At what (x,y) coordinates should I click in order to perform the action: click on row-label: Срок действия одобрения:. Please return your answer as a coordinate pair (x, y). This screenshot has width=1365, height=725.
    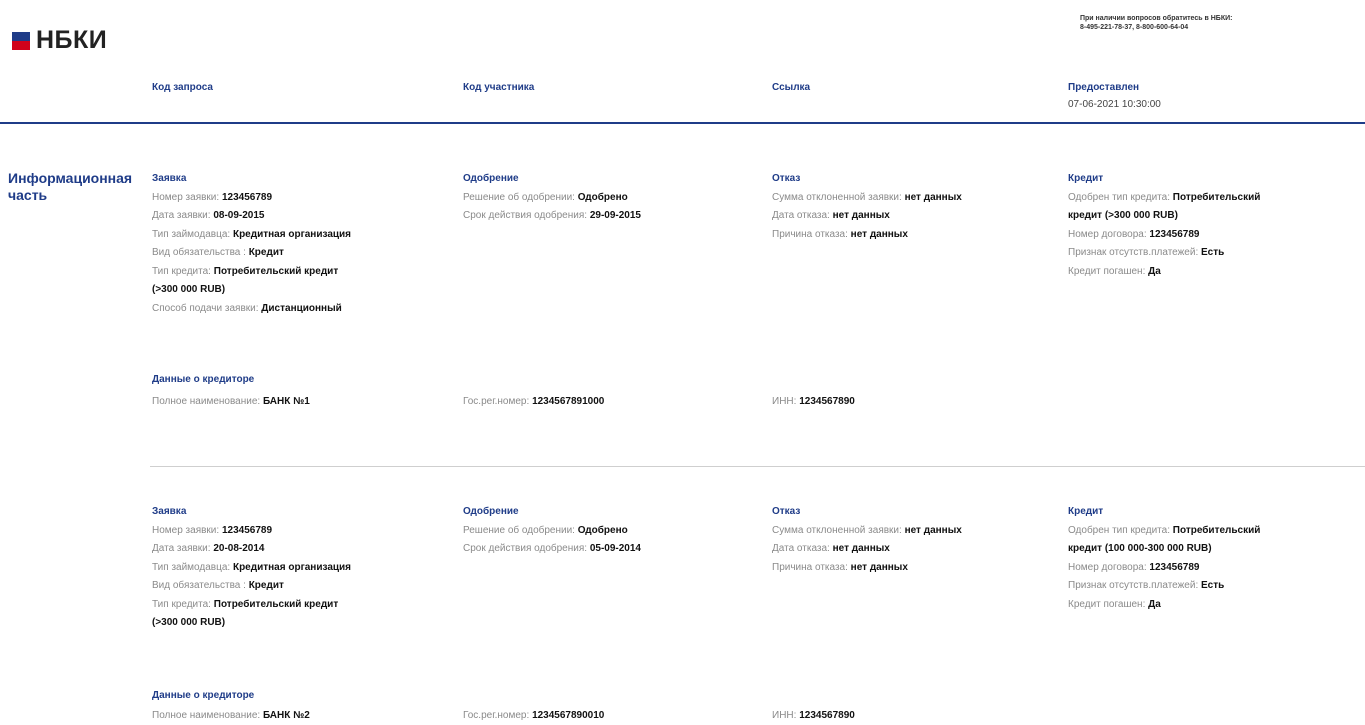
    Looking at the image, I should click on (525, 215).